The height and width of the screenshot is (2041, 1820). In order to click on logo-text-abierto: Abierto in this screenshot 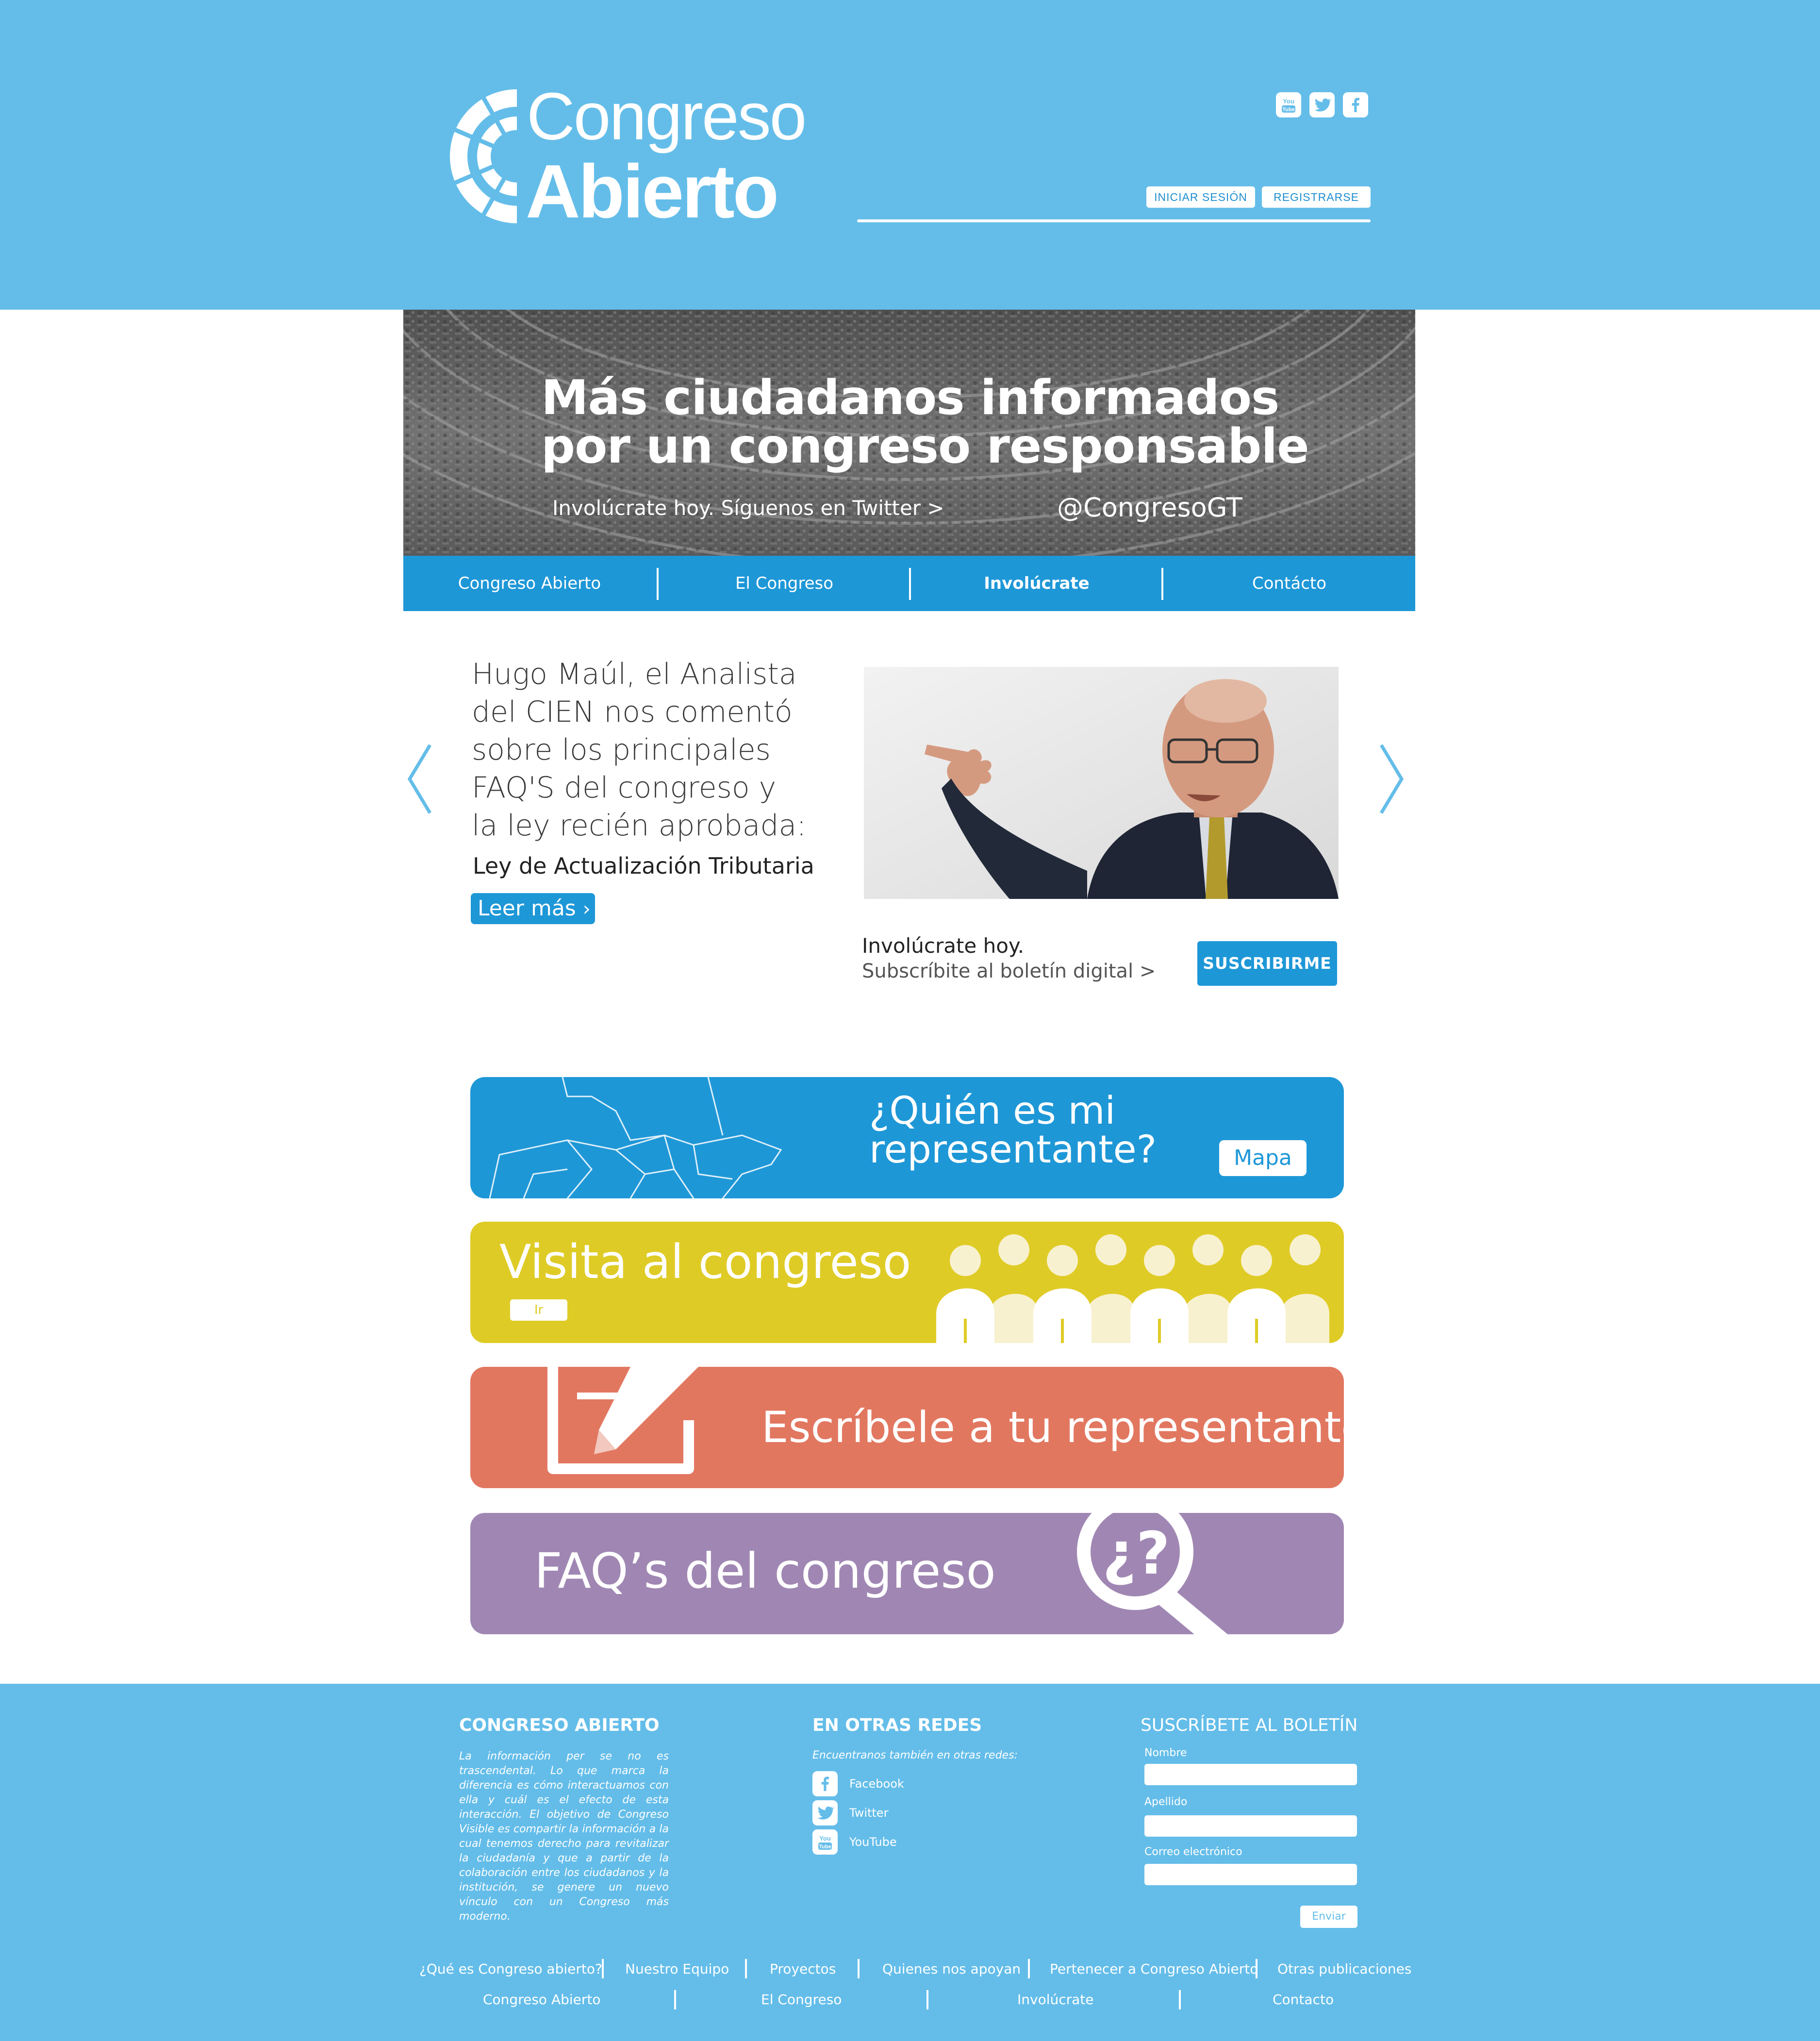, I will do `click(652, 191)`.